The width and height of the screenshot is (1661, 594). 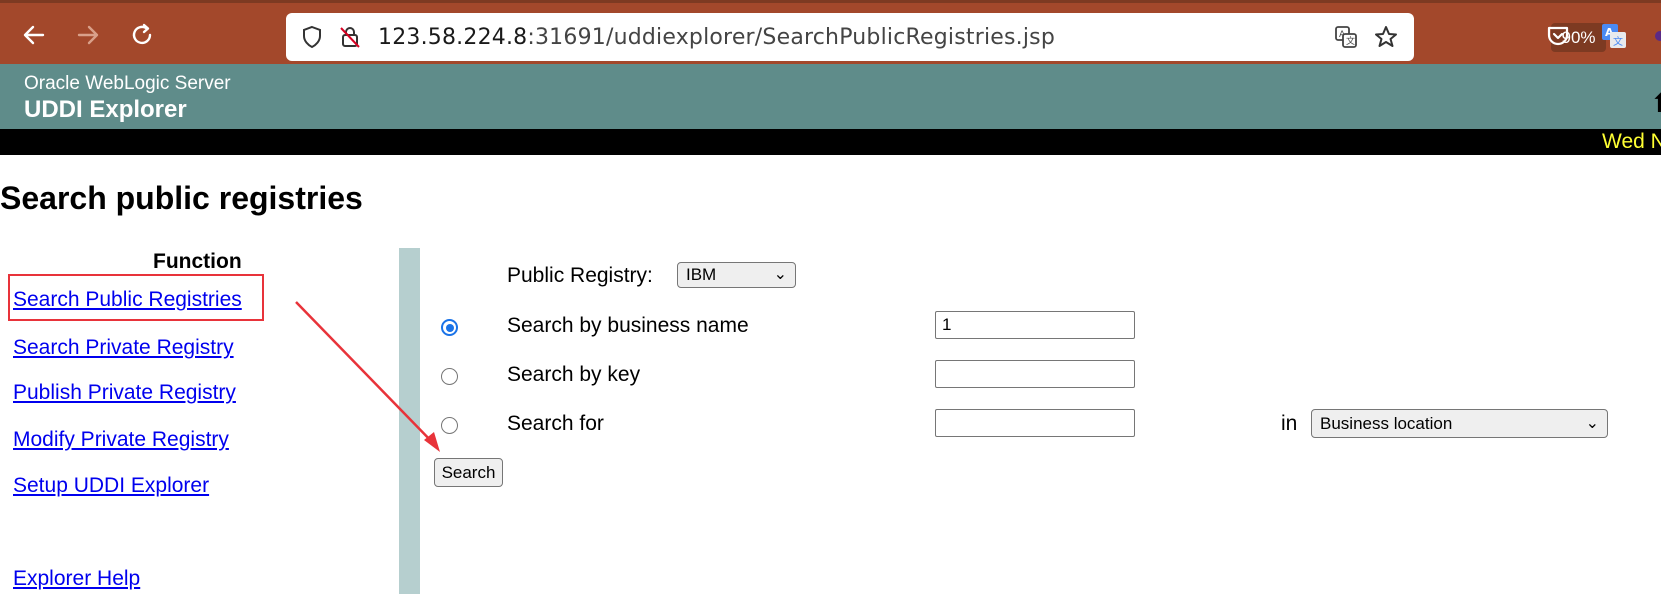 What do you see at coordinates (574, 374) in the screenshot?
I see `key-label: Search by key` at bounding box center [574, 374].